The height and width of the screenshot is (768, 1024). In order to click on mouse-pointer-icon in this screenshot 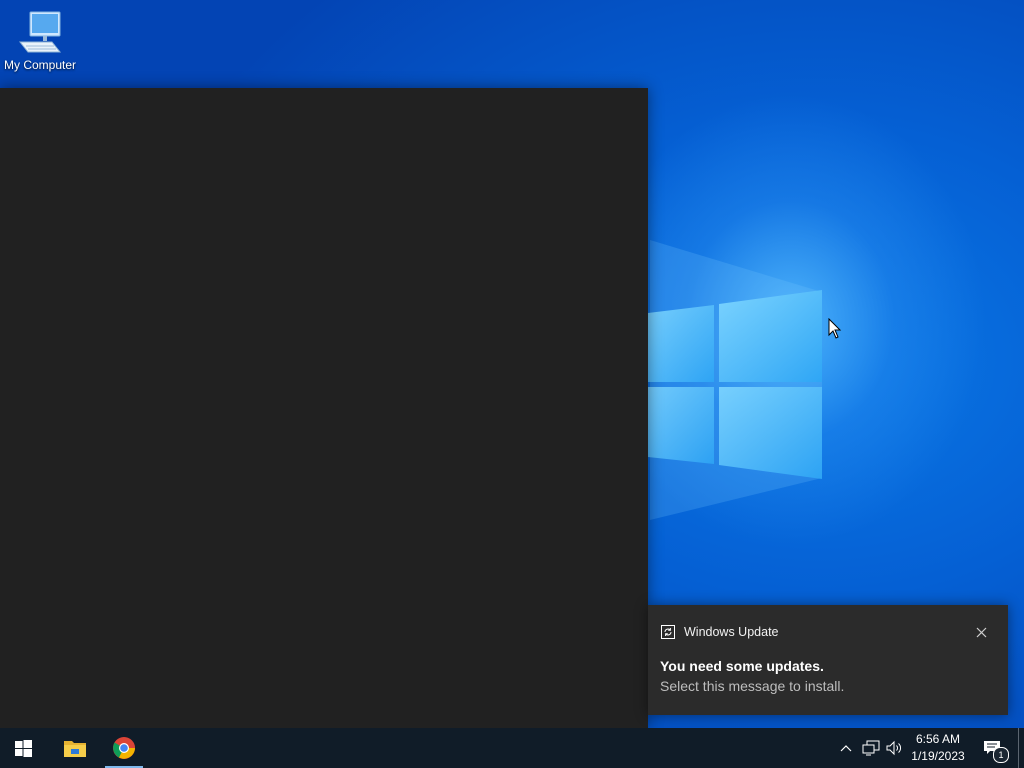, I will do `click(835, 328)`.